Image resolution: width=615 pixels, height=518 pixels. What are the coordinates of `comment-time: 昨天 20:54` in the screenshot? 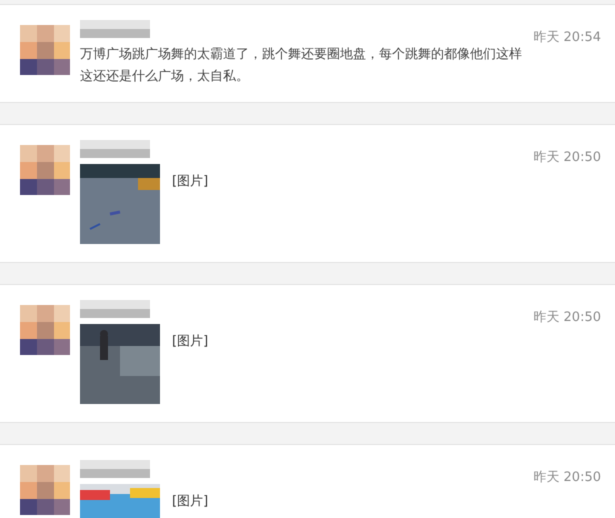 It's located at (567, 37).